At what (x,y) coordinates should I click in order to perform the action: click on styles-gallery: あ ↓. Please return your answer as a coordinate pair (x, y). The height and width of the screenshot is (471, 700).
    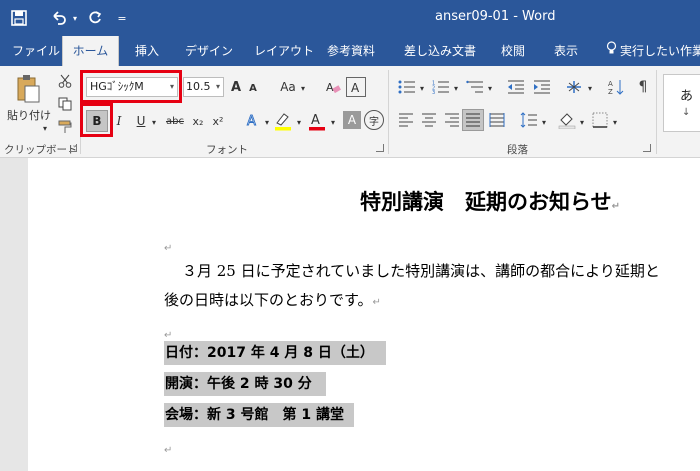
    Looking at the image, I should click on (681, 103).